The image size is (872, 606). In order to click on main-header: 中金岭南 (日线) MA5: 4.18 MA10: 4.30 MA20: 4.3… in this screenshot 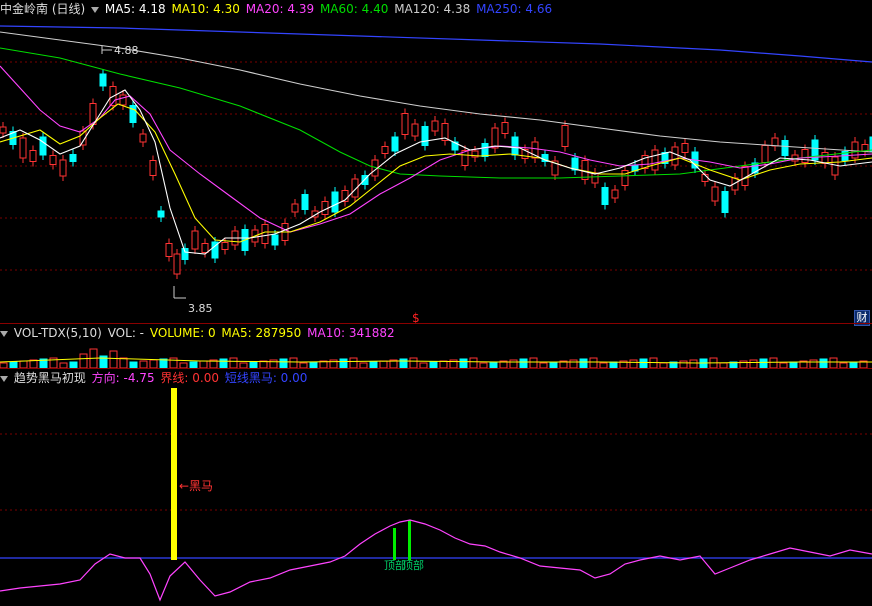, I will do `click(277, 9)`.